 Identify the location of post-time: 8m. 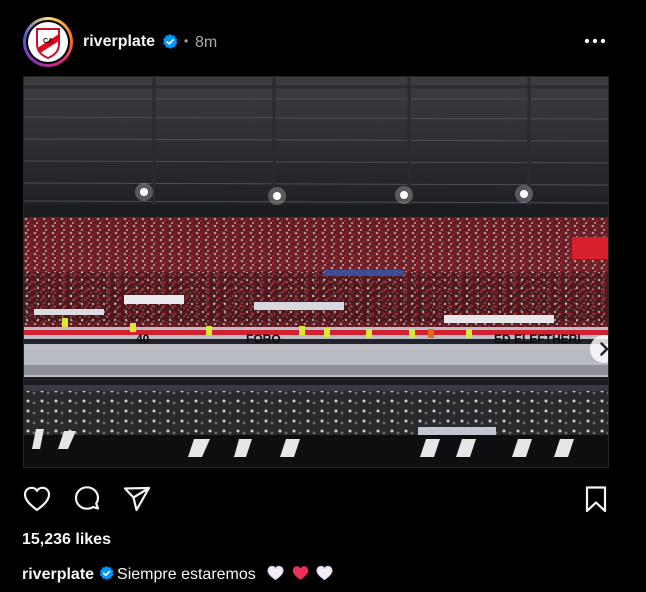
(206, 43).